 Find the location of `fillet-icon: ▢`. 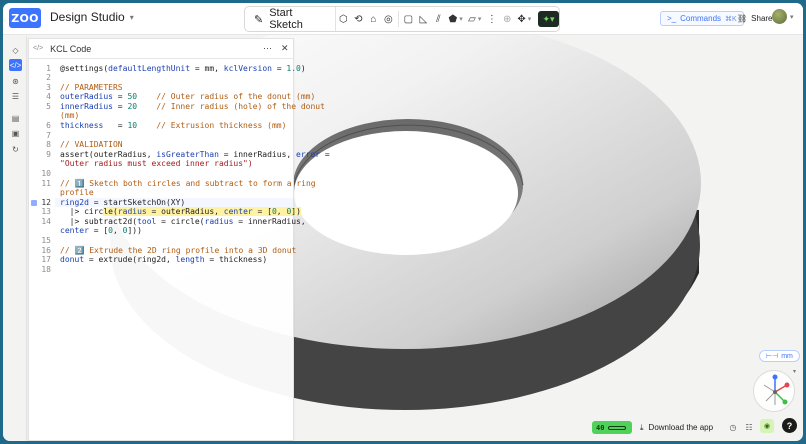

fillet-icon: ▢ is located at coordinates (408, 19).